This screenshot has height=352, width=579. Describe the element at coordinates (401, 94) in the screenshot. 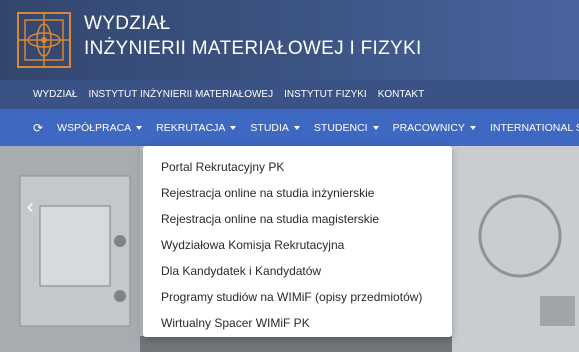

I see `topnav-kontakt: KONTAKT` at that location.